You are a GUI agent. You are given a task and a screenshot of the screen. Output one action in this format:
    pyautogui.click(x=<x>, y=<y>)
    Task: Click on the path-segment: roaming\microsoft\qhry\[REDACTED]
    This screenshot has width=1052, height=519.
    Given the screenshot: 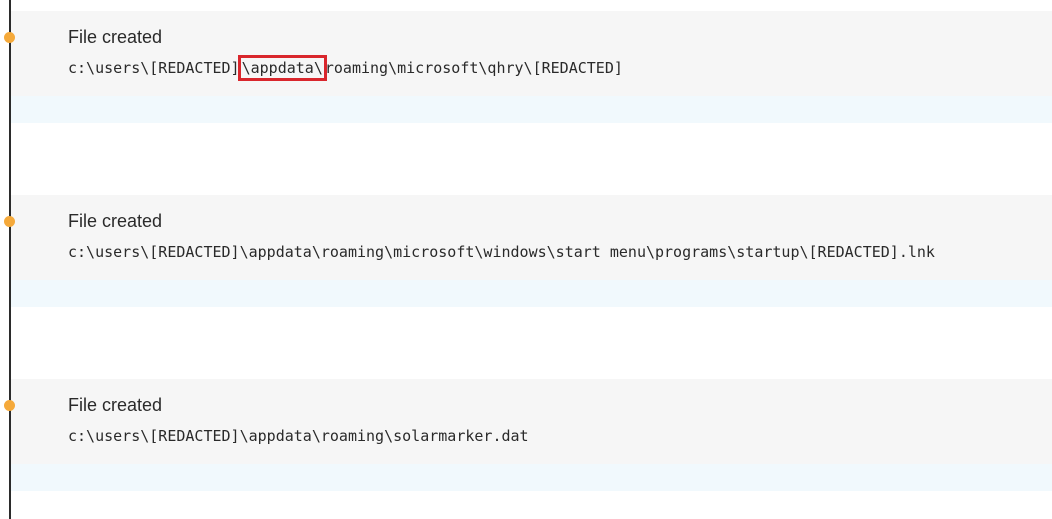 What is the action you would take?
    pyautogui.click(x=473, y=68)
    